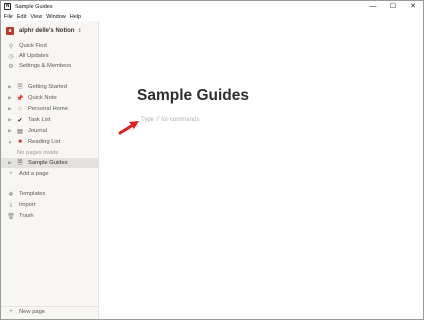 This screenshot has width=424, height=320. I want to click on maximize-button: ☐, so click(393, 6).